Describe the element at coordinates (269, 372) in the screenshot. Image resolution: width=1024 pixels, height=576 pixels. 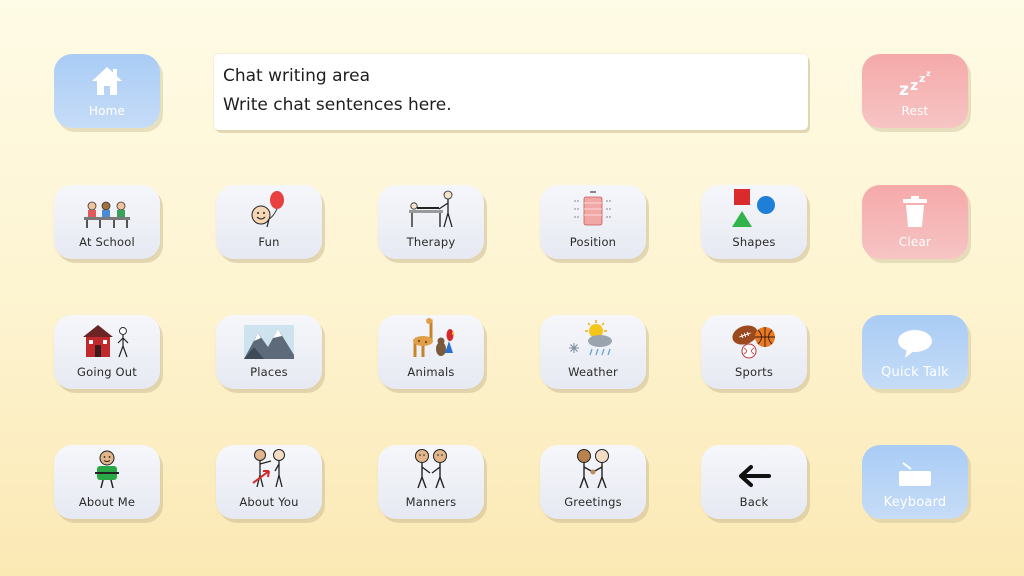
I see `places-label: Places` at that location.